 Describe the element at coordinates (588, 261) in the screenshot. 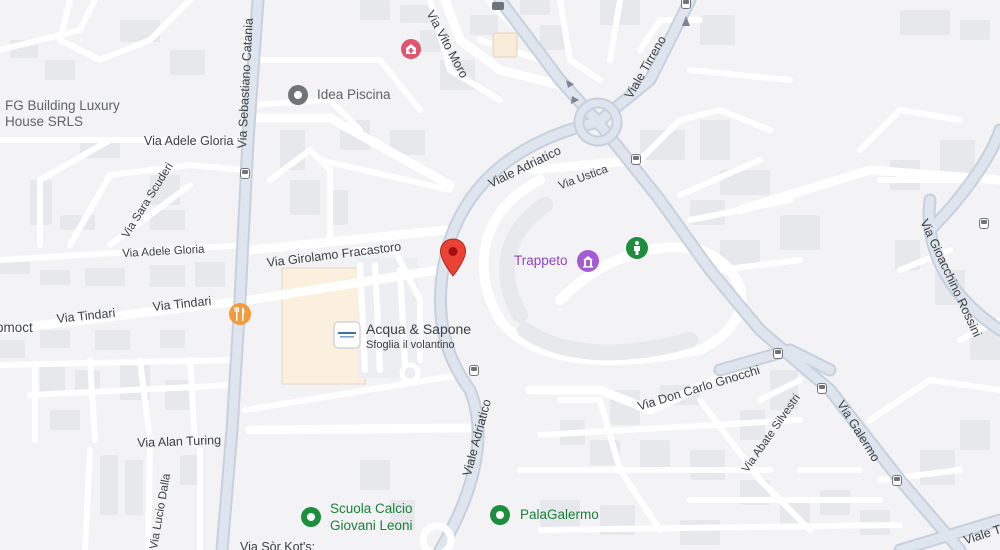

I see `monument-icon` at that location.